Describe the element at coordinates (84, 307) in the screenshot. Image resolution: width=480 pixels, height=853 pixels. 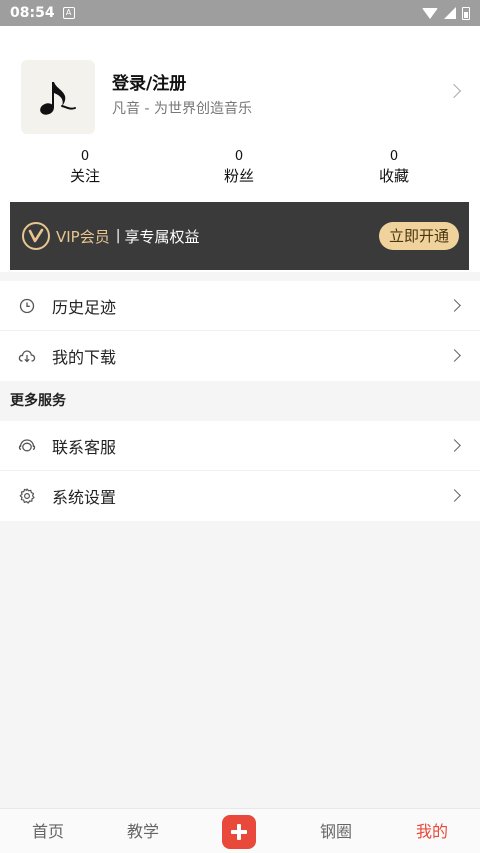
I see `menu-item-label: 历史足迹` at that location.